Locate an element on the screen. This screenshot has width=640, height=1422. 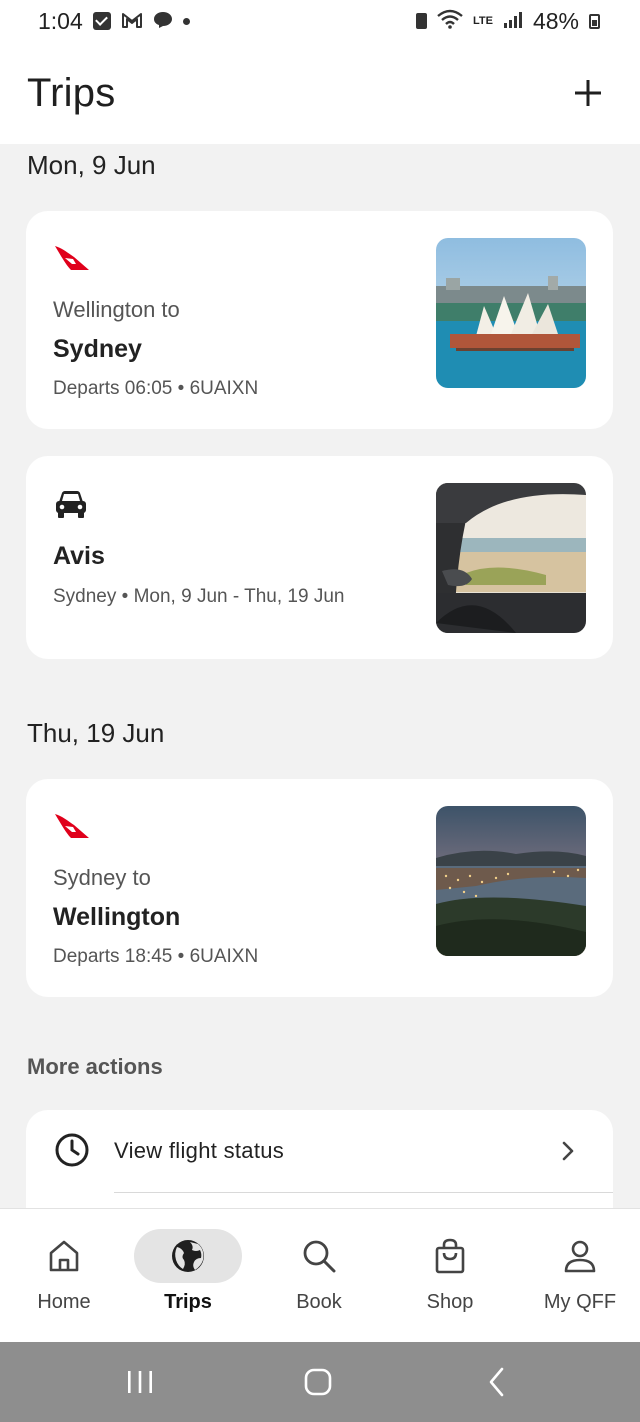
car-rental-company: Avis is located at coordinates (79, 556).